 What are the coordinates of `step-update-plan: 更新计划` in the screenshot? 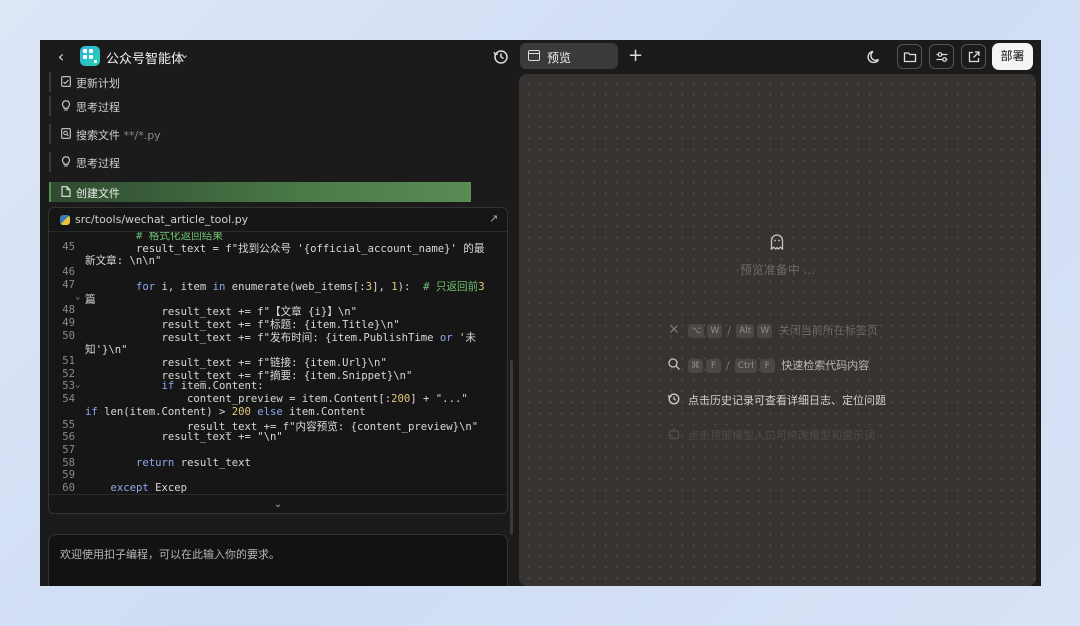 It's located at (260, 82).